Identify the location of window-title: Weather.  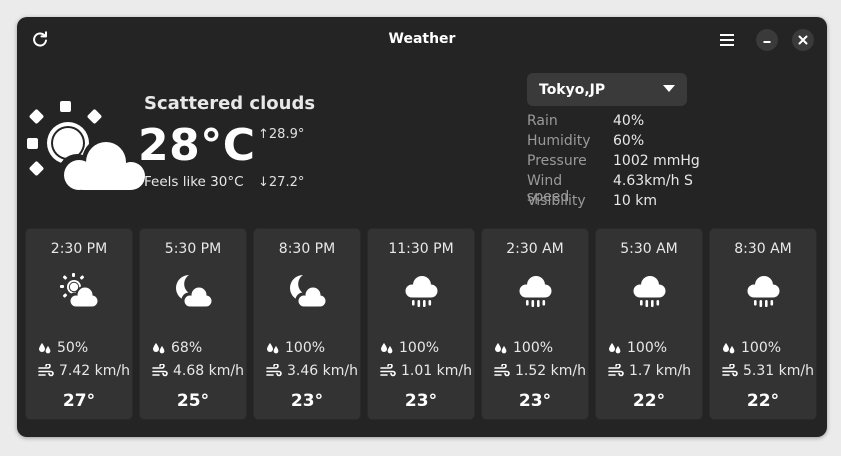
(422, 39).